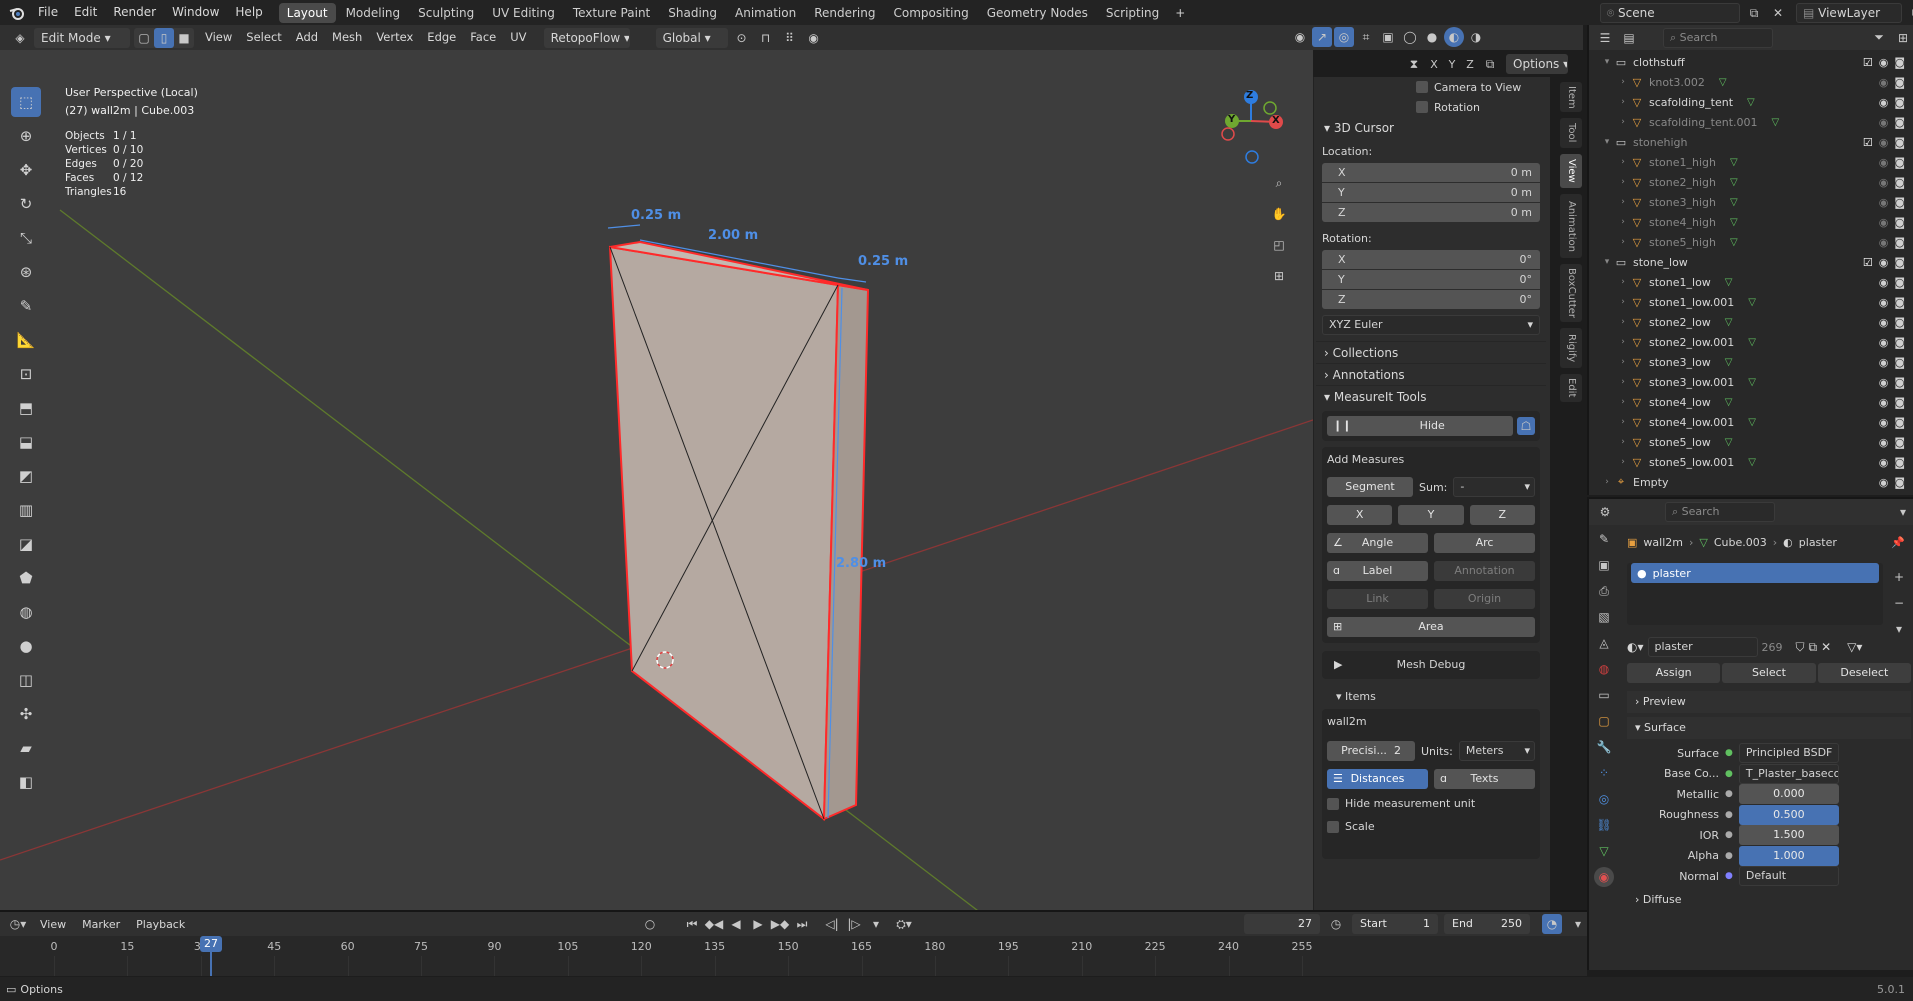  I want to click on overlay-toggle-icon: ◎, so click(1344, 37).